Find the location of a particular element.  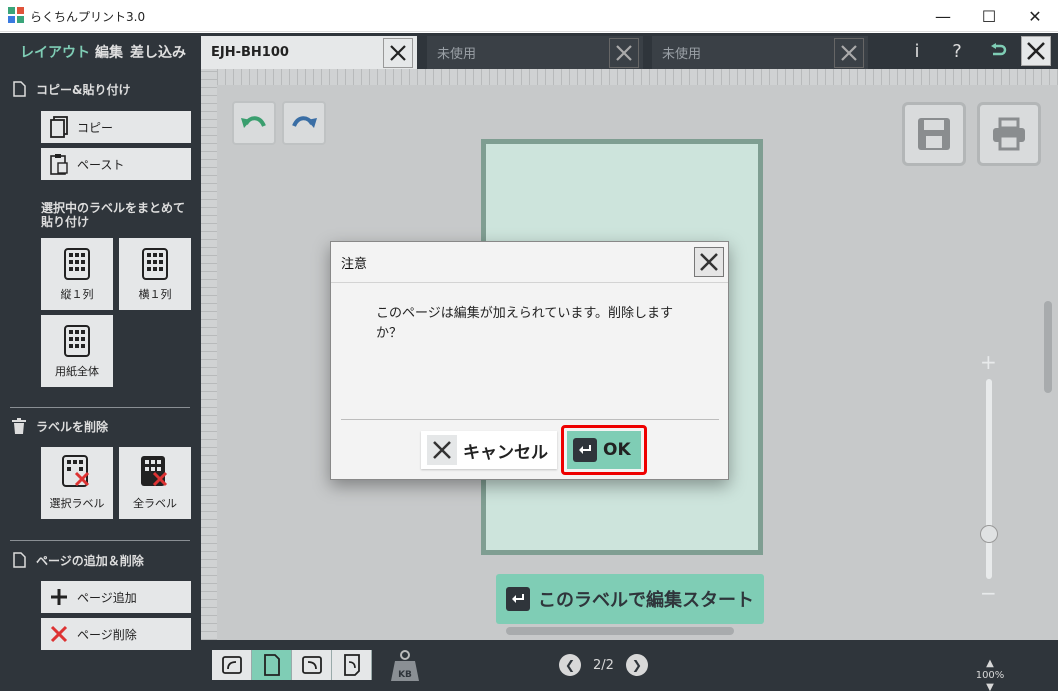

add-page-label: ページ追加 is located at coordinates (107, 597).